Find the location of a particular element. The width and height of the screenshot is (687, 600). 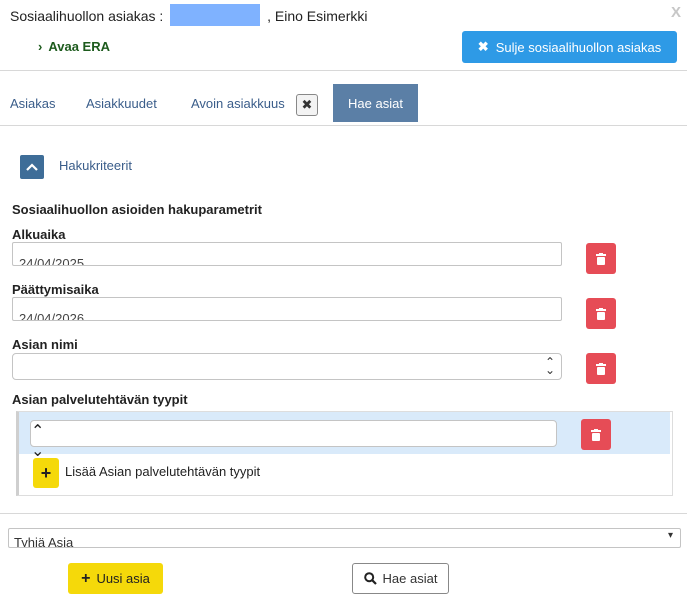

delete-tyypit-button is located at coordinates (596, 434).